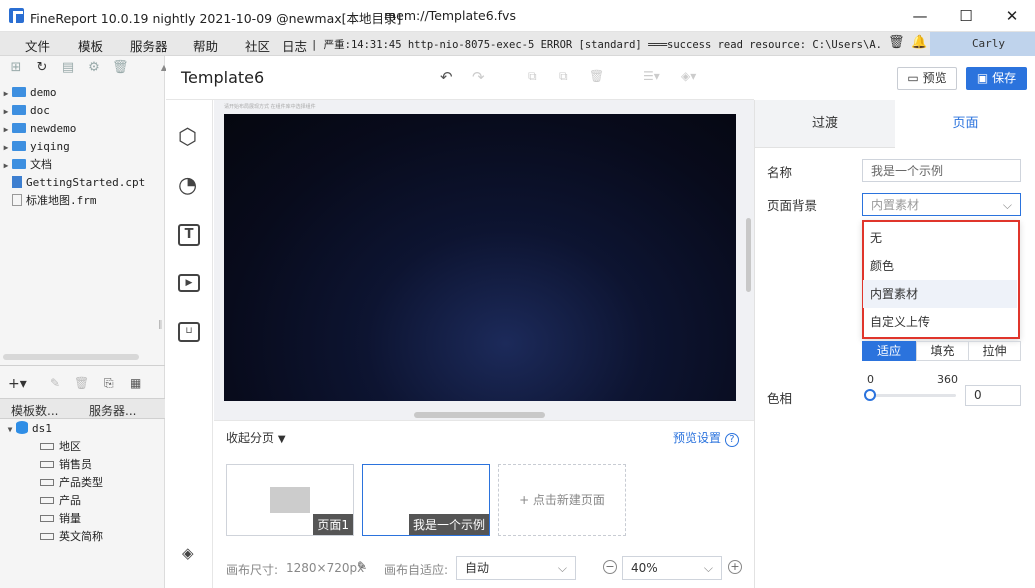 This screenshot has height=588, width=1035. I want to click on field-label: 产品类型, so click(81, 482).